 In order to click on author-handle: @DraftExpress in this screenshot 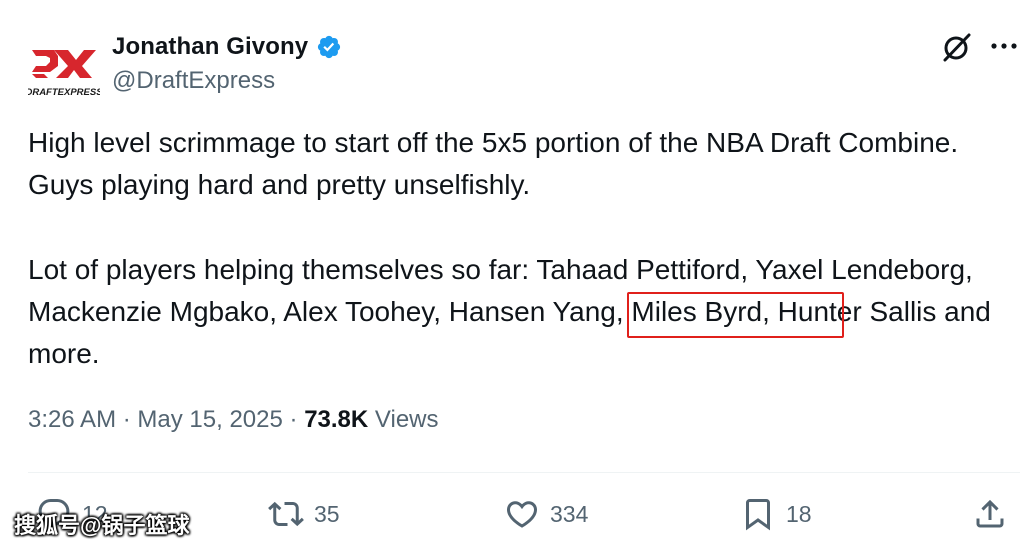, I will do `click(227, 81)`.